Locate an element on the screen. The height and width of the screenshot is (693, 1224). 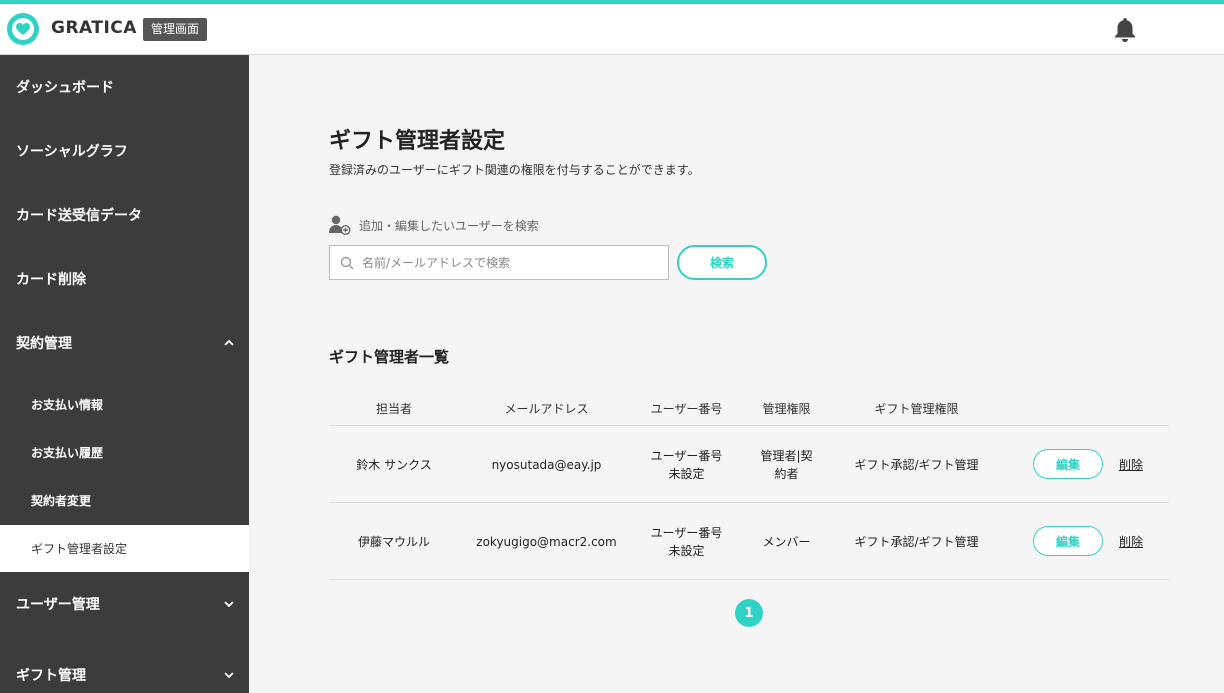
cell-email: nyosutada@eay.jp is located at coordinates (546, 464).